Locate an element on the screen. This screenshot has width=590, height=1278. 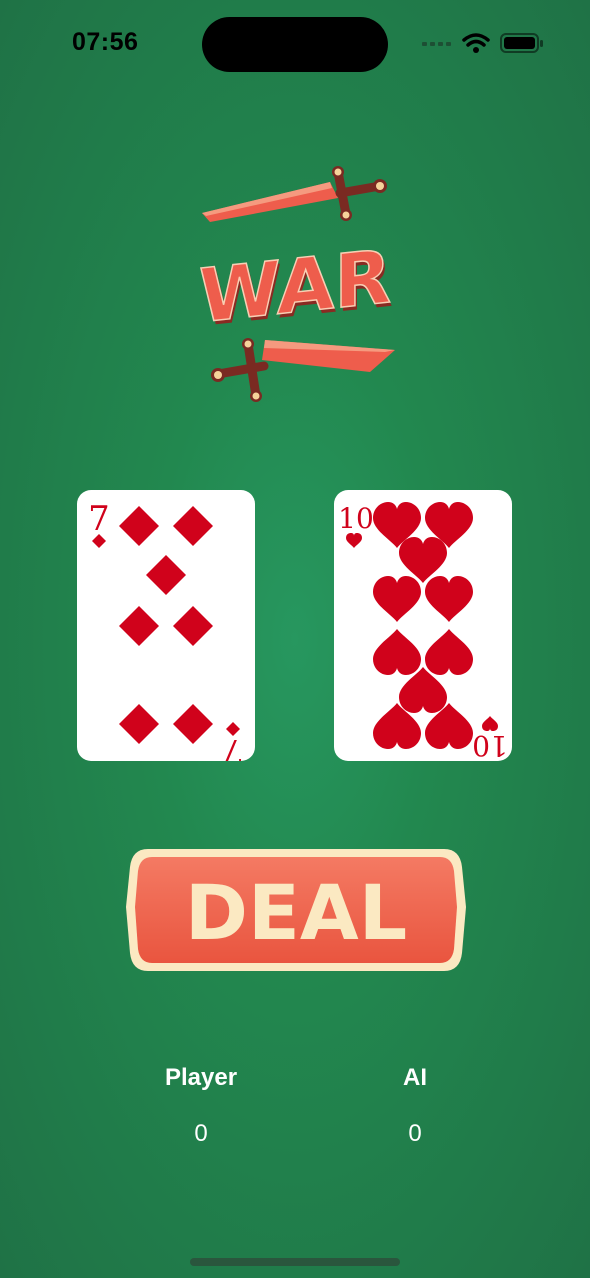
ai-card-corner-bottom: 10 is located at coordinates (490, 738).